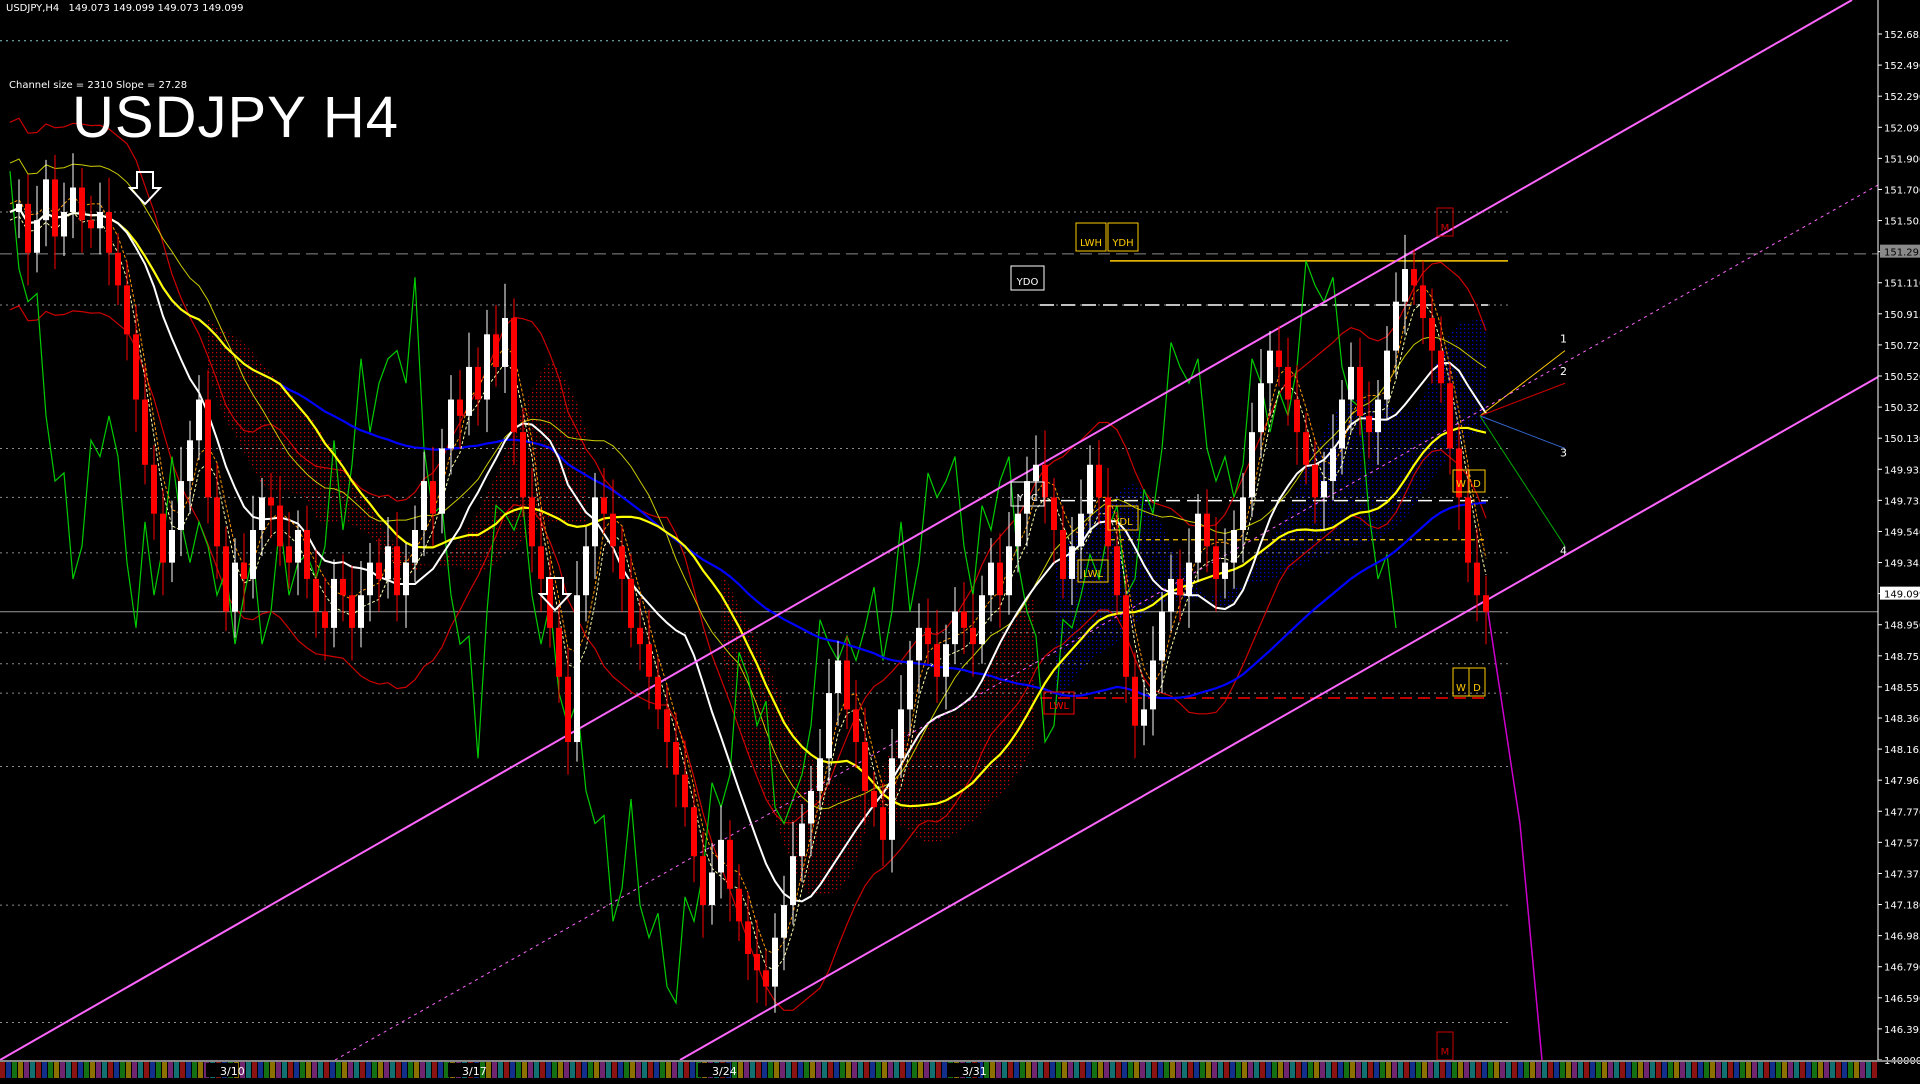 Image resolution: width=1920 pixels, height=1084 pixels. Describe the element at coordinates (1477, 688) in the screenshot. I see `marker-d-2-text: D` at that location.